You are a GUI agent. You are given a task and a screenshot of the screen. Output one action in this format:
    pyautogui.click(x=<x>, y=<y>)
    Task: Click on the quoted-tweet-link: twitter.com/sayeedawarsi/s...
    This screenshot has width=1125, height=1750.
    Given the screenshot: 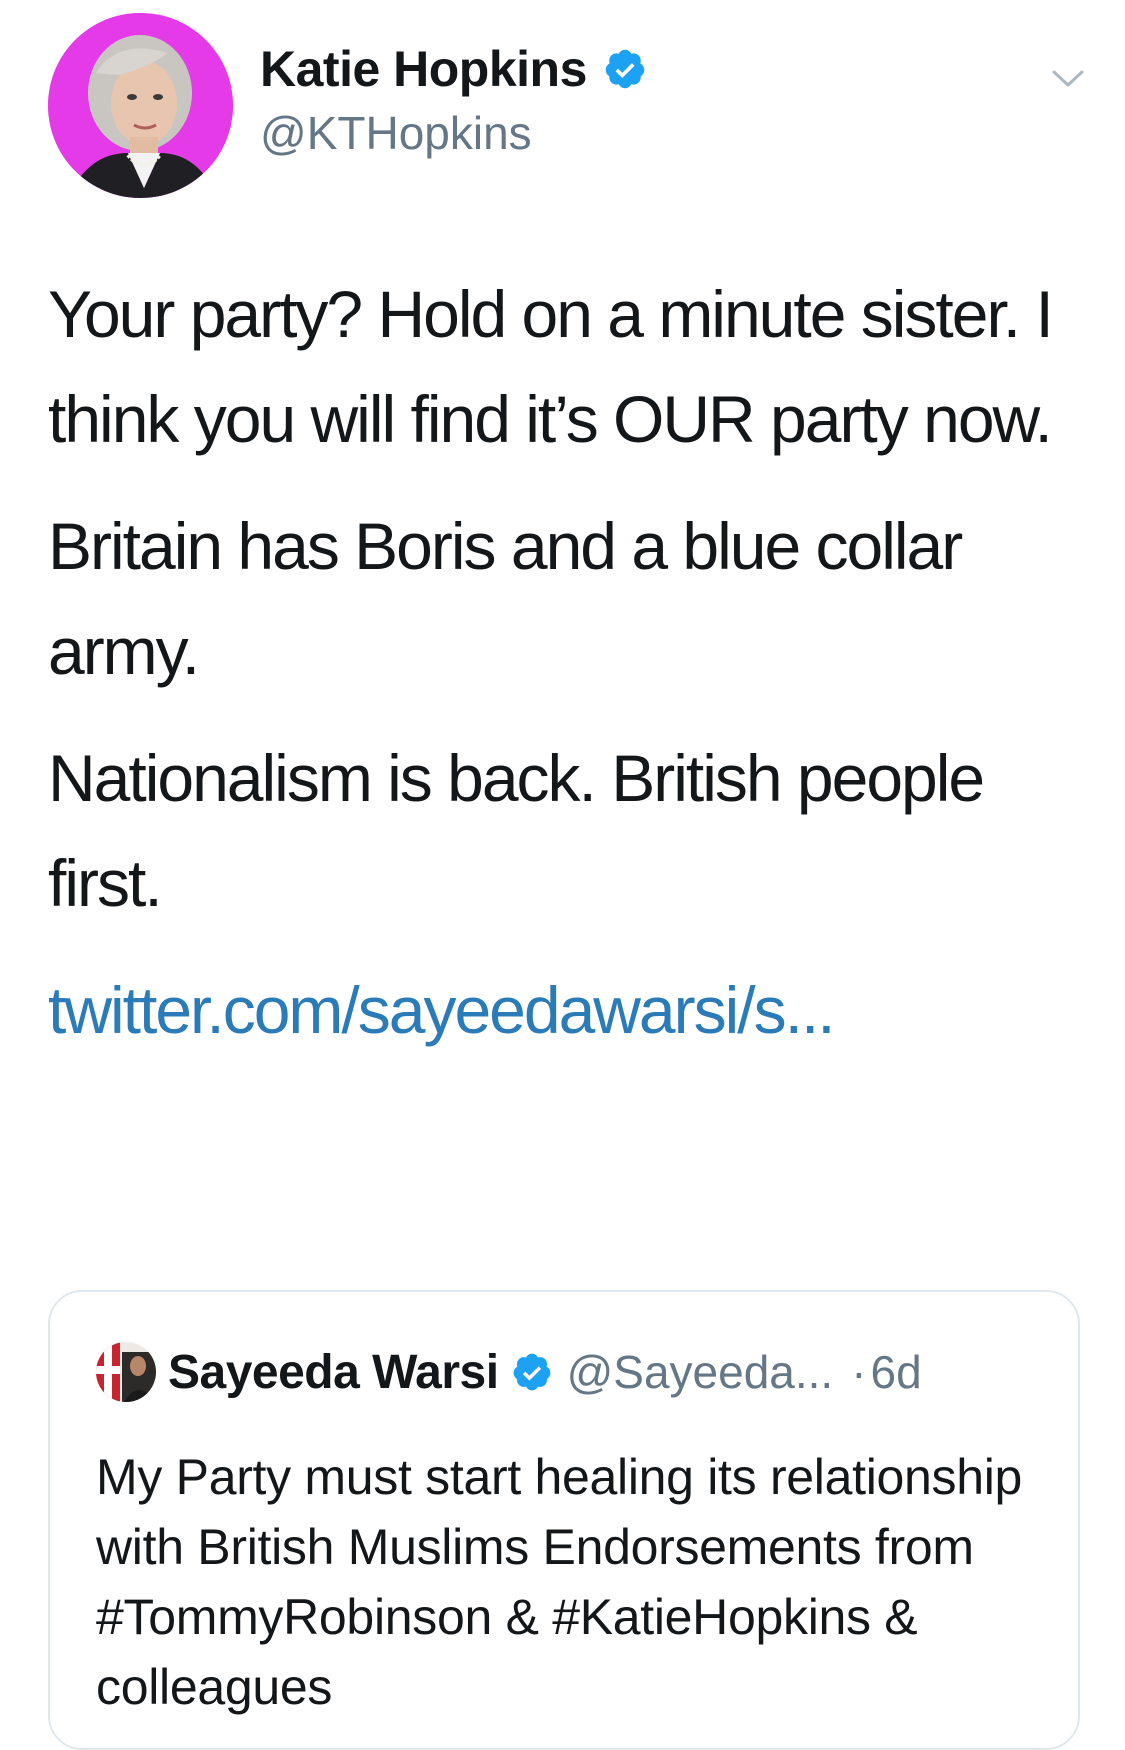 What is the action you would take?
    pyautogui.click(x=442, y=1010)
    